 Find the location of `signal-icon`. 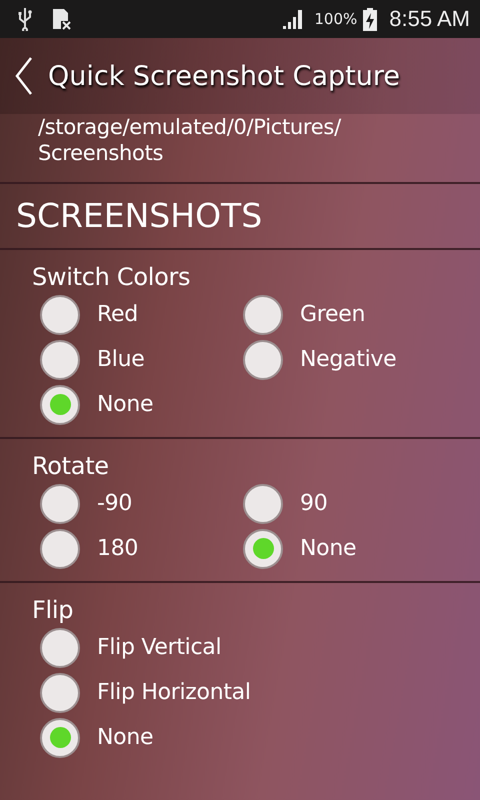

signal-icon is located at coordinates (293, 19).